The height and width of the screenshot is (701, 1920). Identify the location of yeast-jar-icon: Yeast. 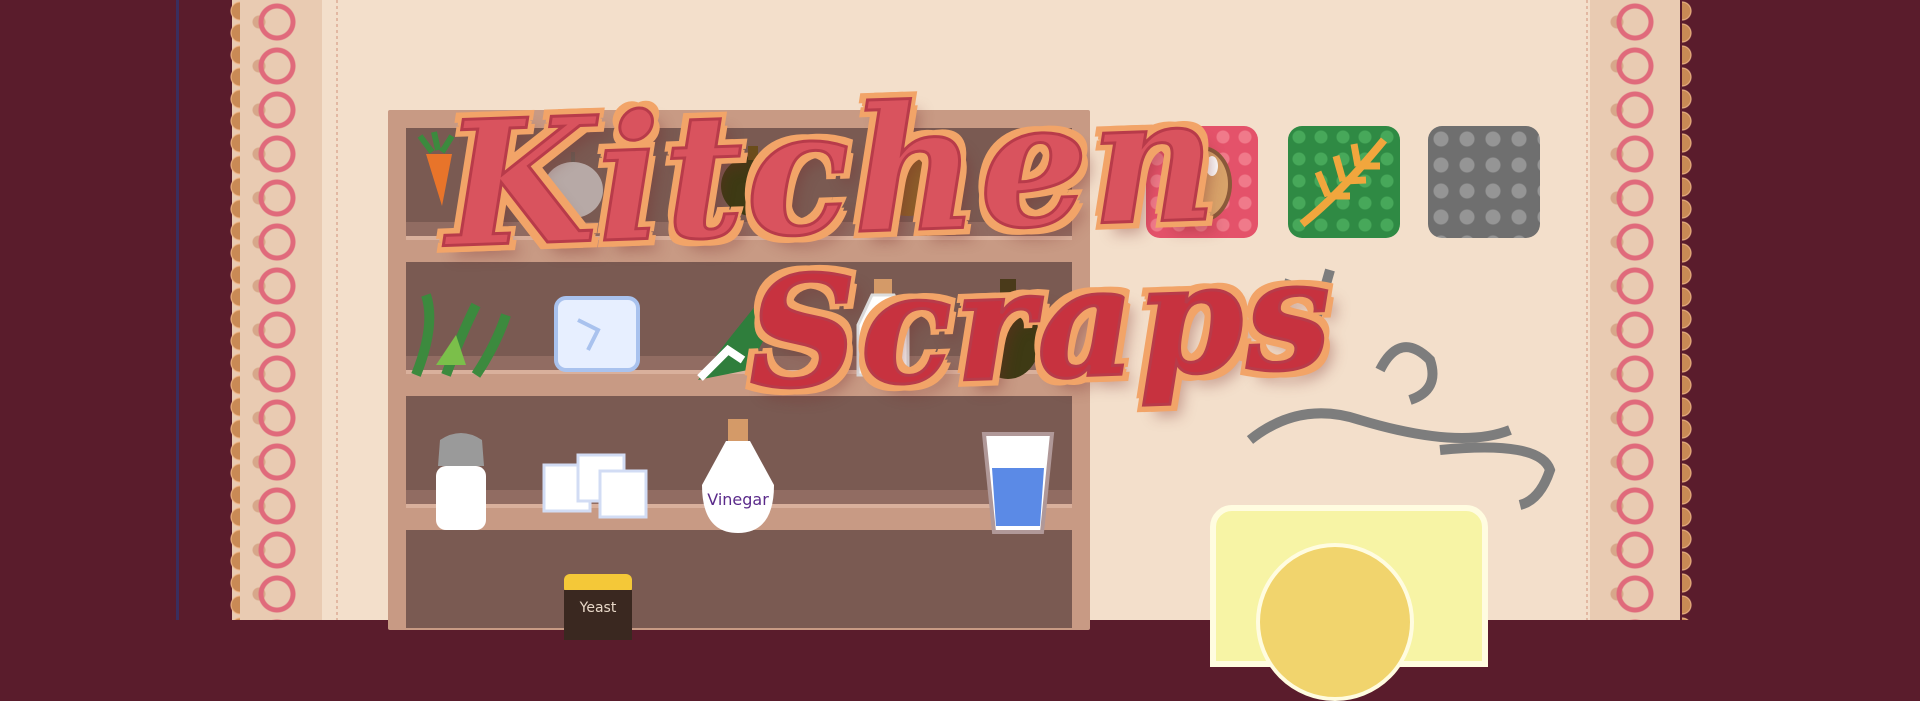
(598, 605).